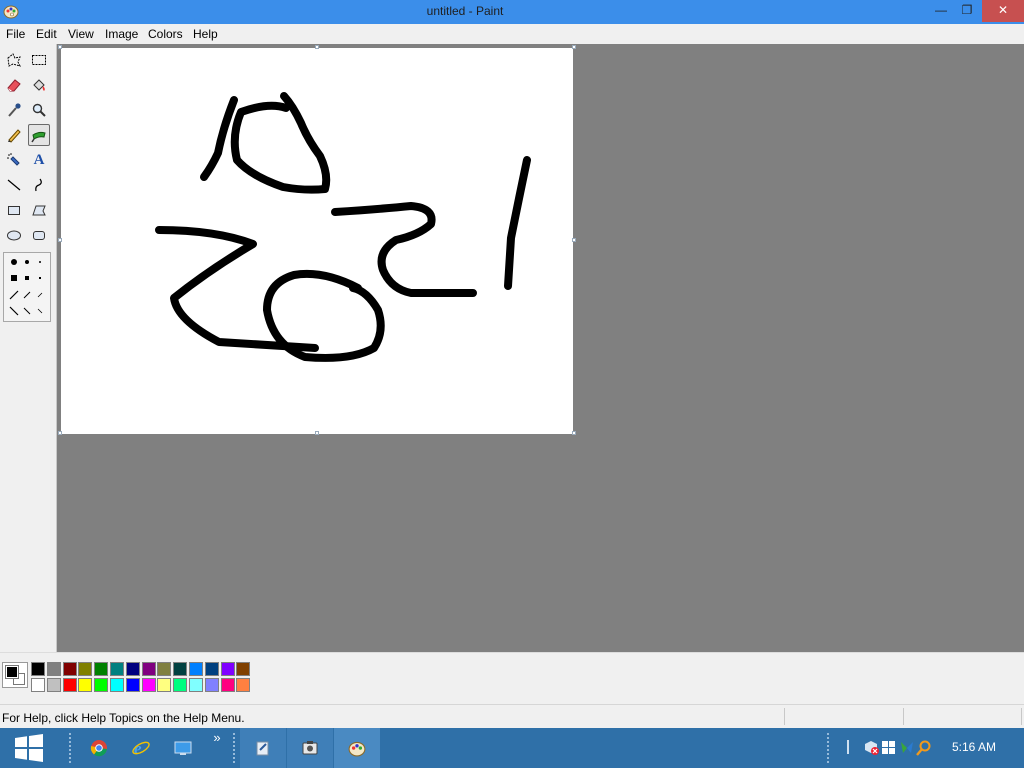  What do you see at coordinates (27, 295) in the screenshot?
I see `brush-slash-medium` at bounding box center [27, 295].